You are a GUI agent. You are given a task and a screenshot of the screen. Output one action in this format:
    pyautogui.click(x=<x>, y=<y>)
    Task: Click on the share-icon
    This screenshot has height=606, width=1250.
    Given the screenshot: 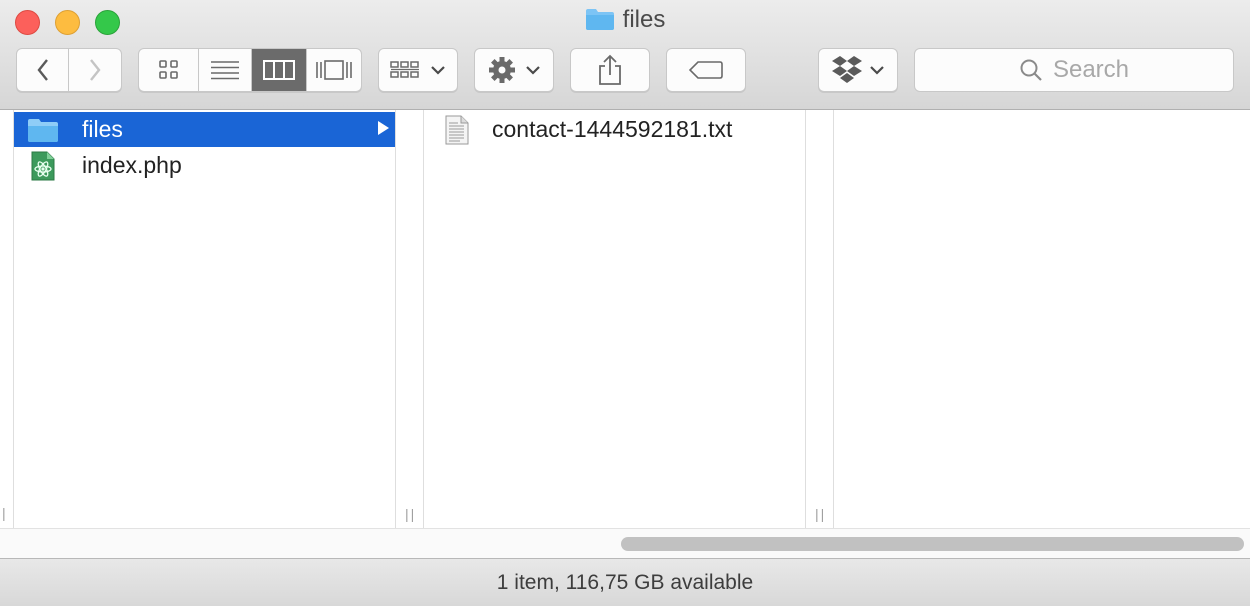 What is the action you would take?
    pyautogui.click(x=610, y=69)
    